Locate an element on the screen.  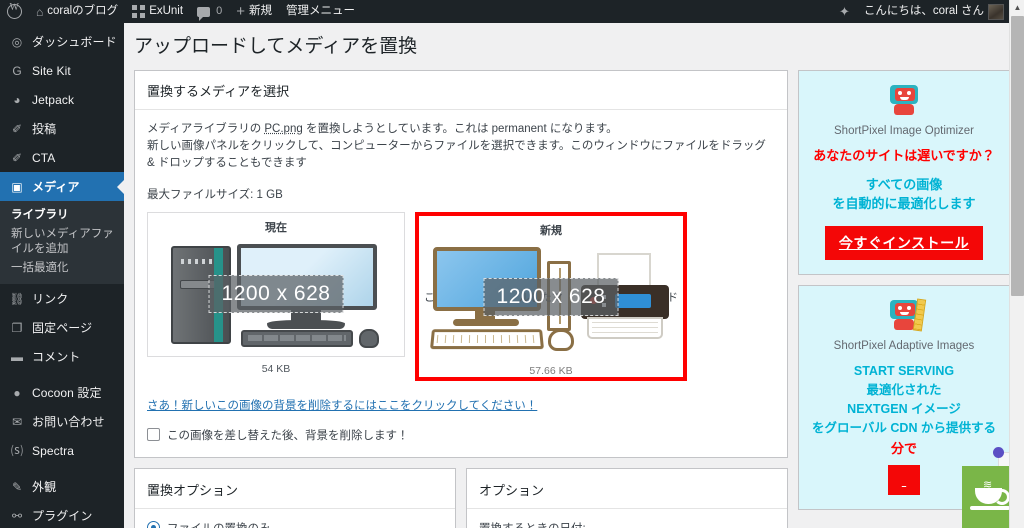
sidebar-item-label: Jetpack is located at coordinates (53, 99).